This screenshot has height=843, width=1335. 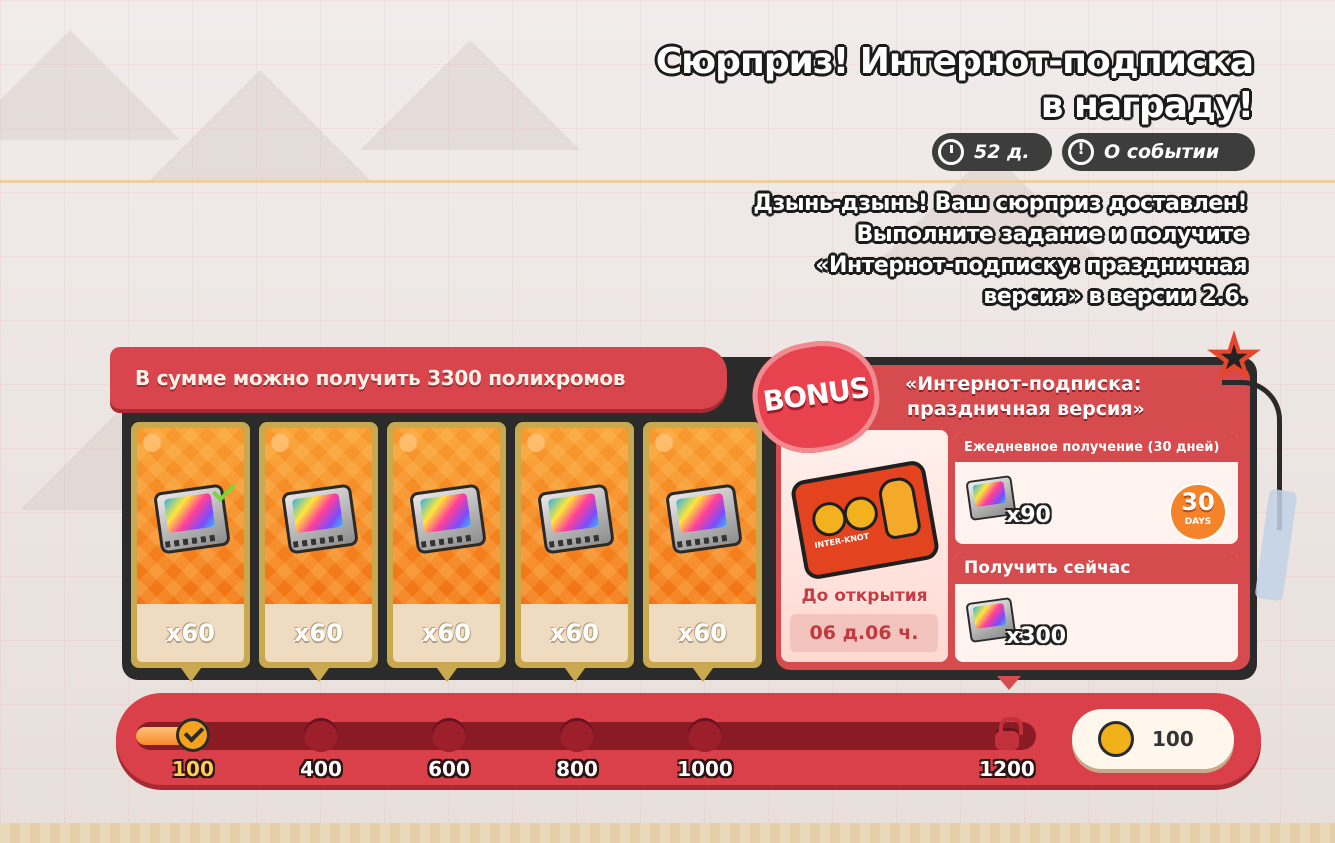 I want to click on days-number: 30, so click(x=1198, y=502).